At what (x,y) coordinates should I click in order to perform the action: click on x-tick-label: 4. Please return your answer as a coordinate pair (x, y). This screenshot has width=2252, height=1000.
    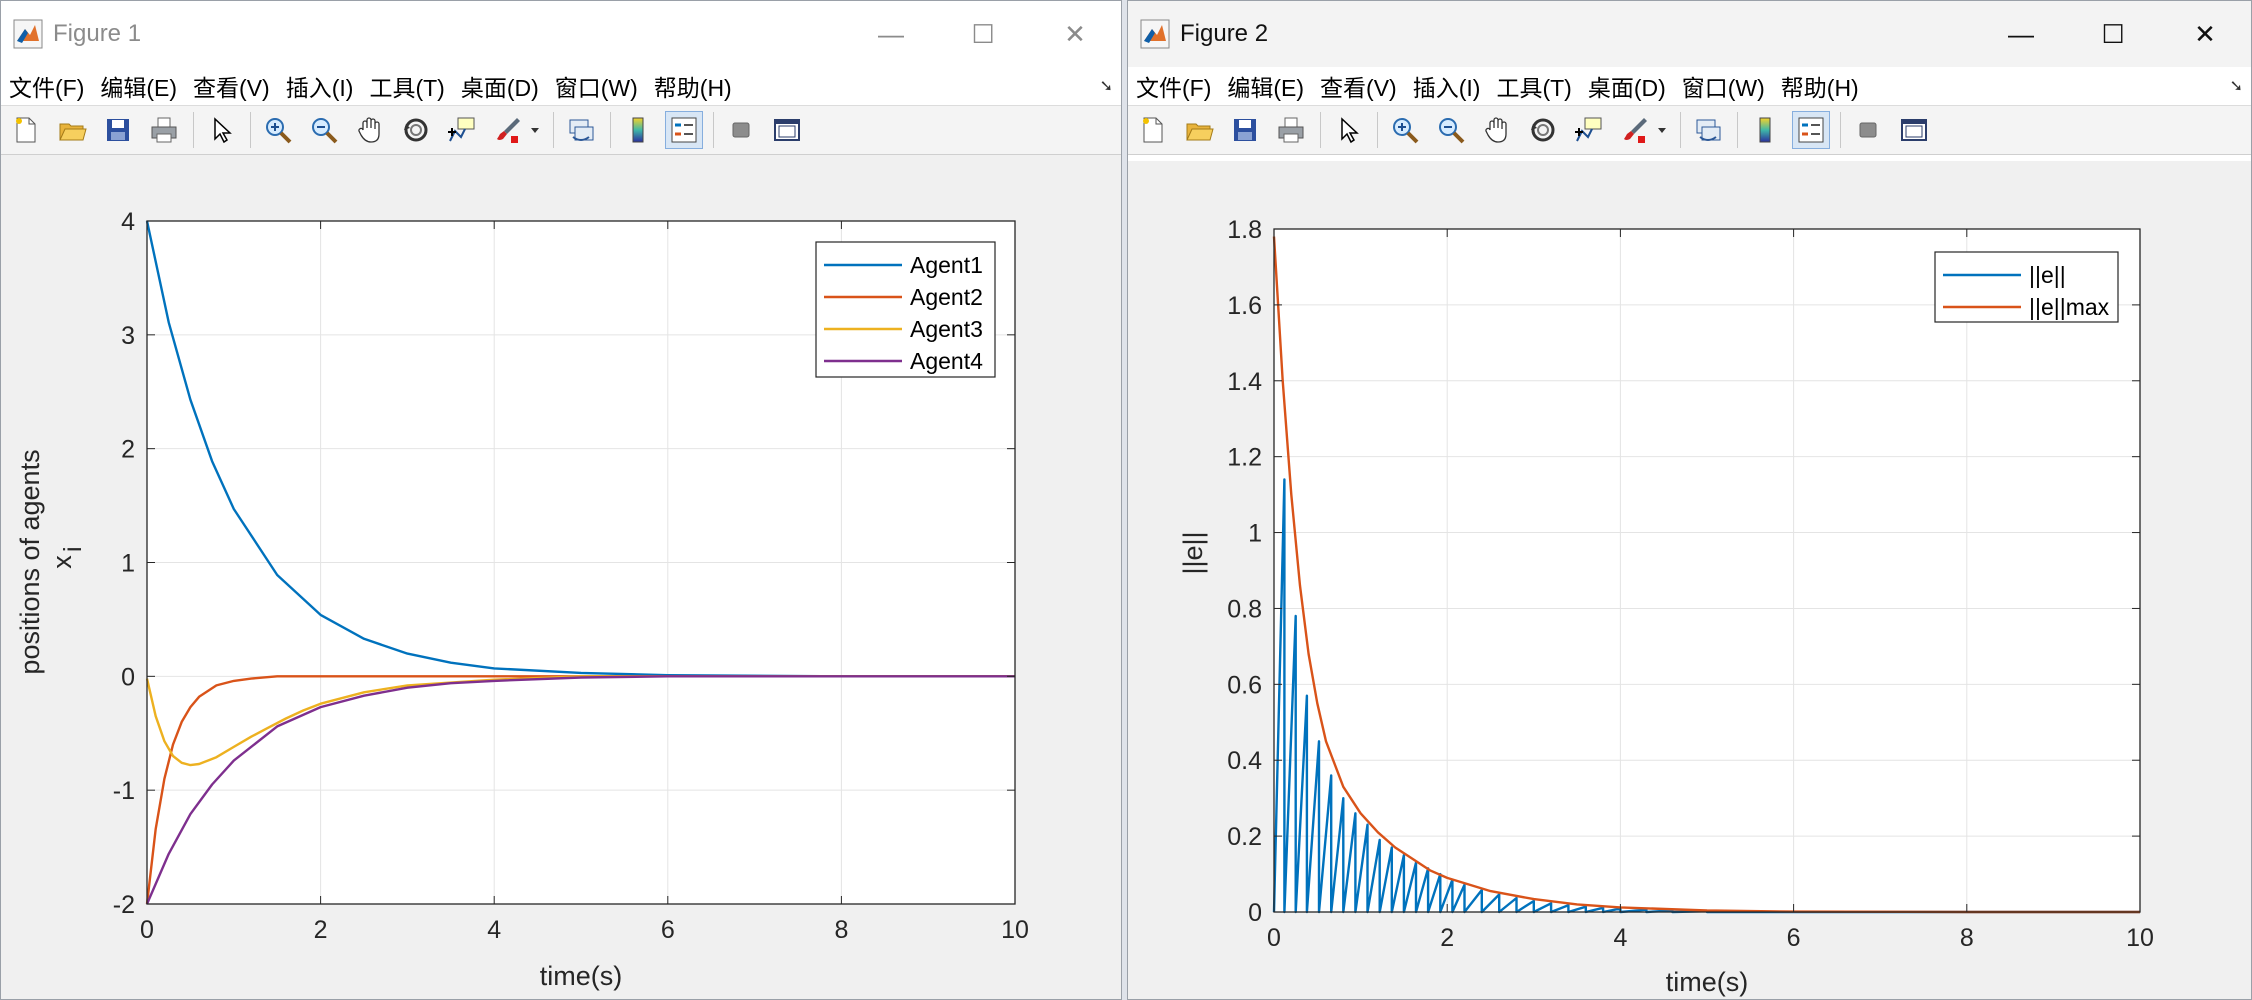
    Looking at the image, I should click on (494, 930).